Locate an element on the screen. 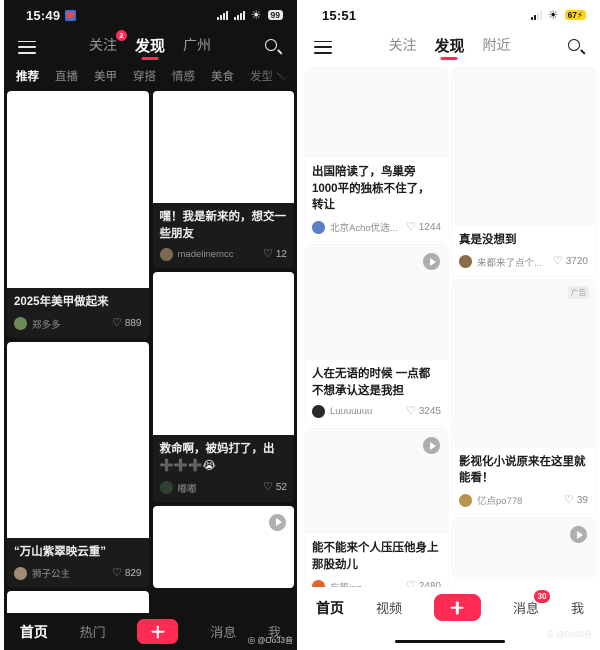  feed-card: 嘿！我是新来的，想交一些朋友 madelinemcc ♡ 12 is located at coordinates (223, 180).